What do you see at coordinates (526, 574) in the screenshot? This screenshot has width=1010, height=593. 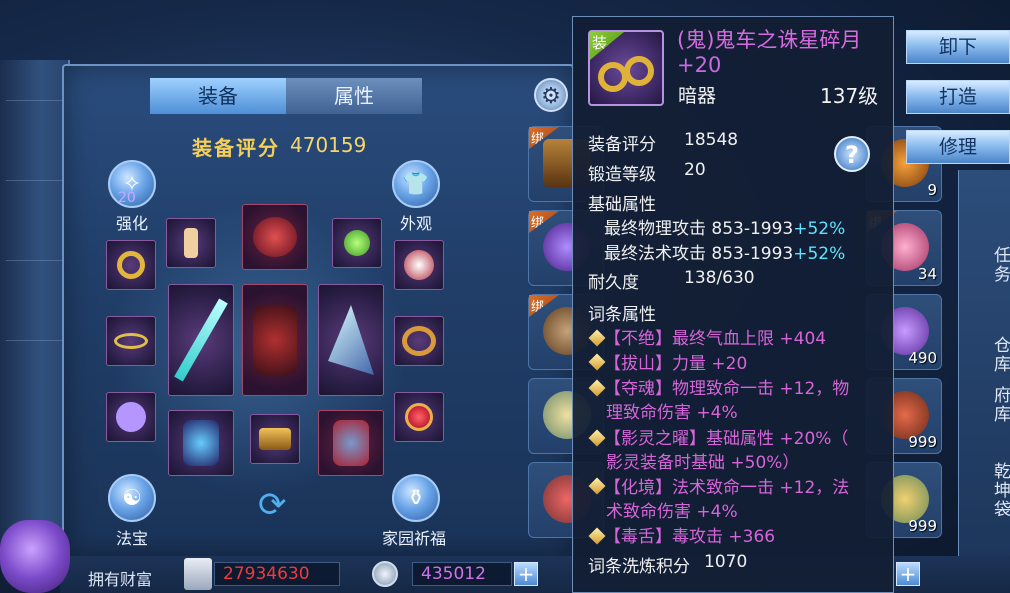 I see `add-coins-button: +` at bounding box center [526, 574].